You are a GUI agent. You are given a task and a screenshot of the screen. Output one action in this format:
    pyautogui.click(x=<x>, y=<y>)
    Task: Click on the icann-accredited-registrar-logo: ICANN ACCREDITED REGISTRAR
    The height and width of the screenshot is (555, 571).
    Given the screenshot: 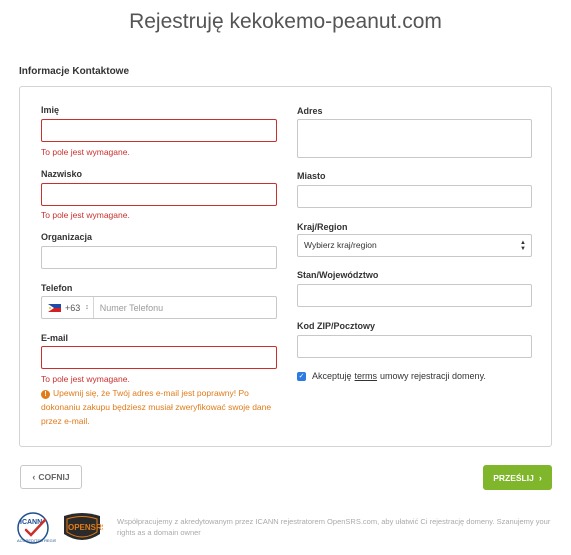 What is the action you would take?
    pyautogui.click(x=36, y=528)
    